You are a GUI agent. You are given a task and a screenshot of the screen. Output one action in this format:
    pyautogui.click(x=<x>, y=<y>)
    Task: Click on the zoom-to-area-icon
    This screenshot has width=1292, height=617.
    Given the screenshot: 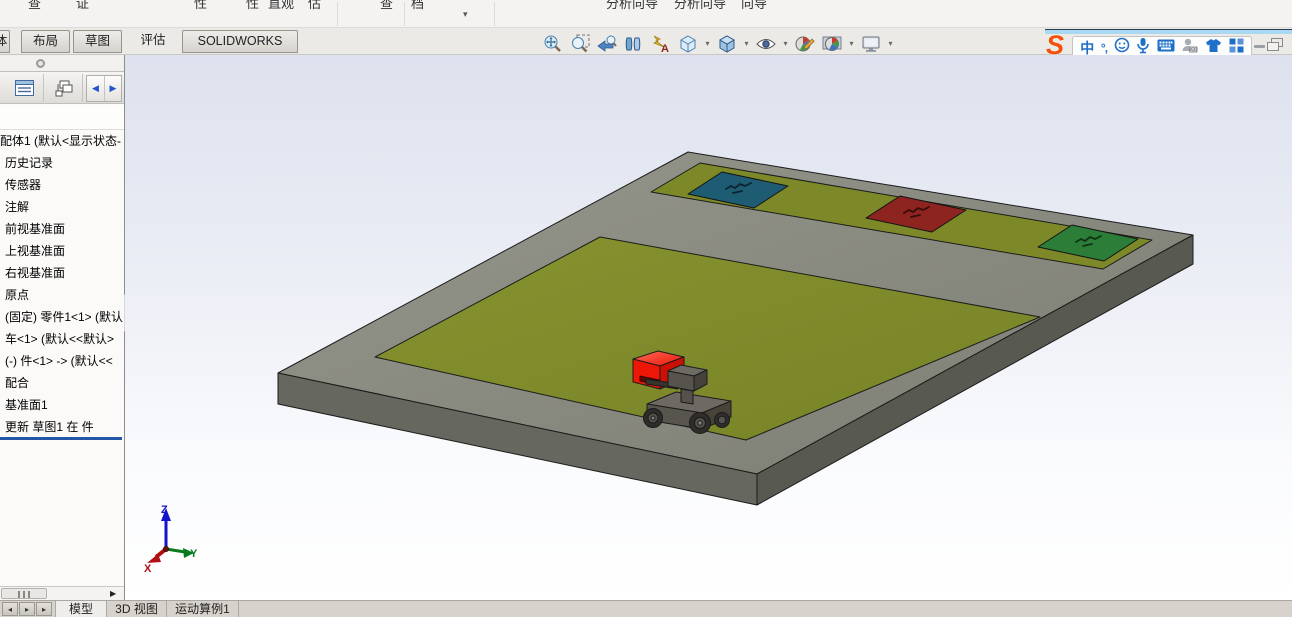 What is the action you would take?
    pyautogui.click(x=580, y=43)
    